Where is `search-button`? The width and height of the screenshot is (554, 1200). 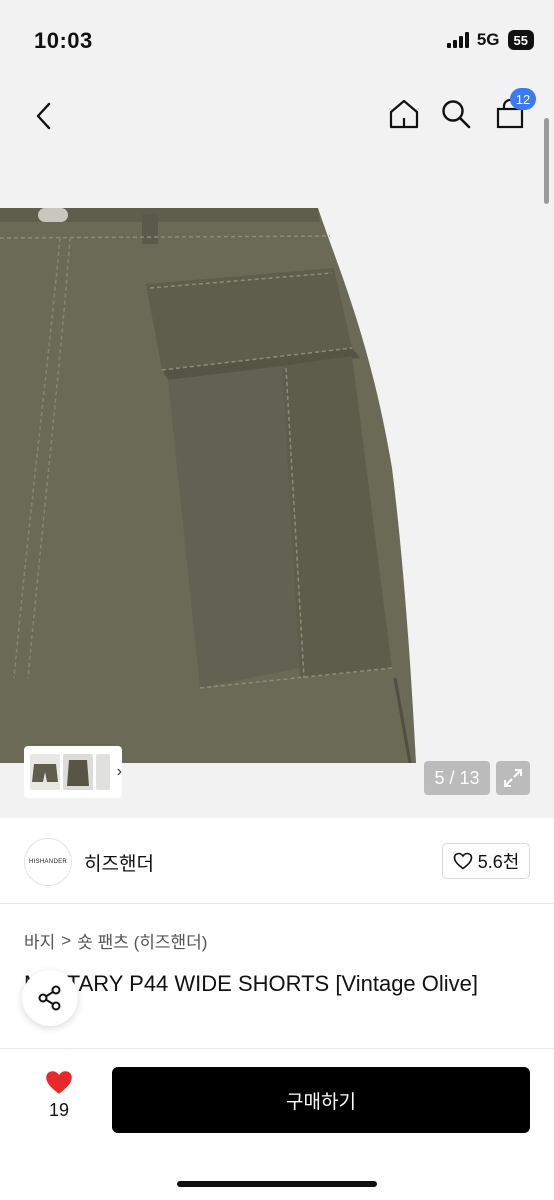 search-button is located at coordinates (456, 114).